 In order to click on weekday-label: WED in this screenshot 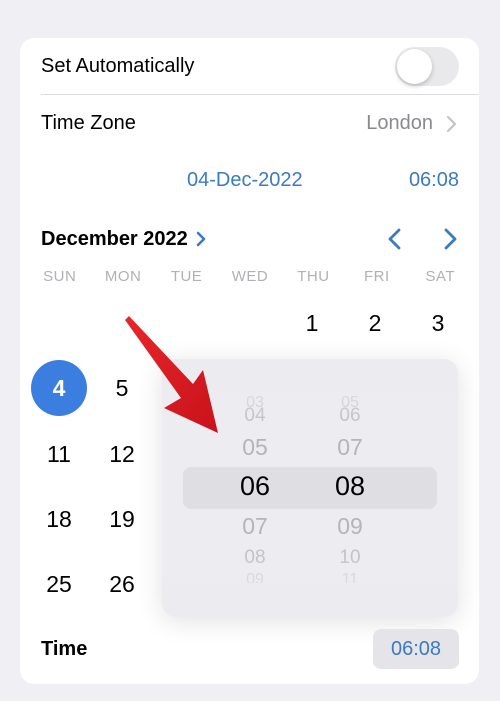, I will do `click(250, 276)`.